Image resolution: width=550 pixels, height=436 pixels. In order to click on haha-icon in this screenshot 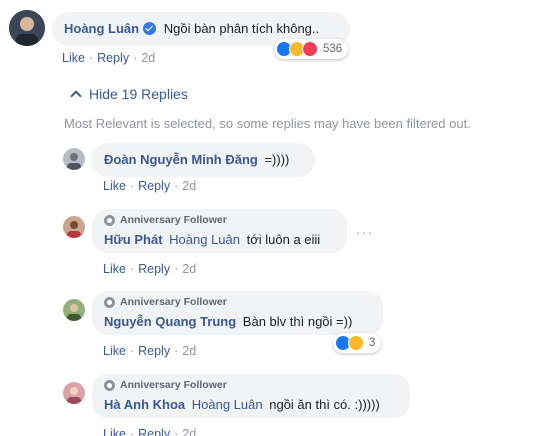, I will do `click(356, 343)`.